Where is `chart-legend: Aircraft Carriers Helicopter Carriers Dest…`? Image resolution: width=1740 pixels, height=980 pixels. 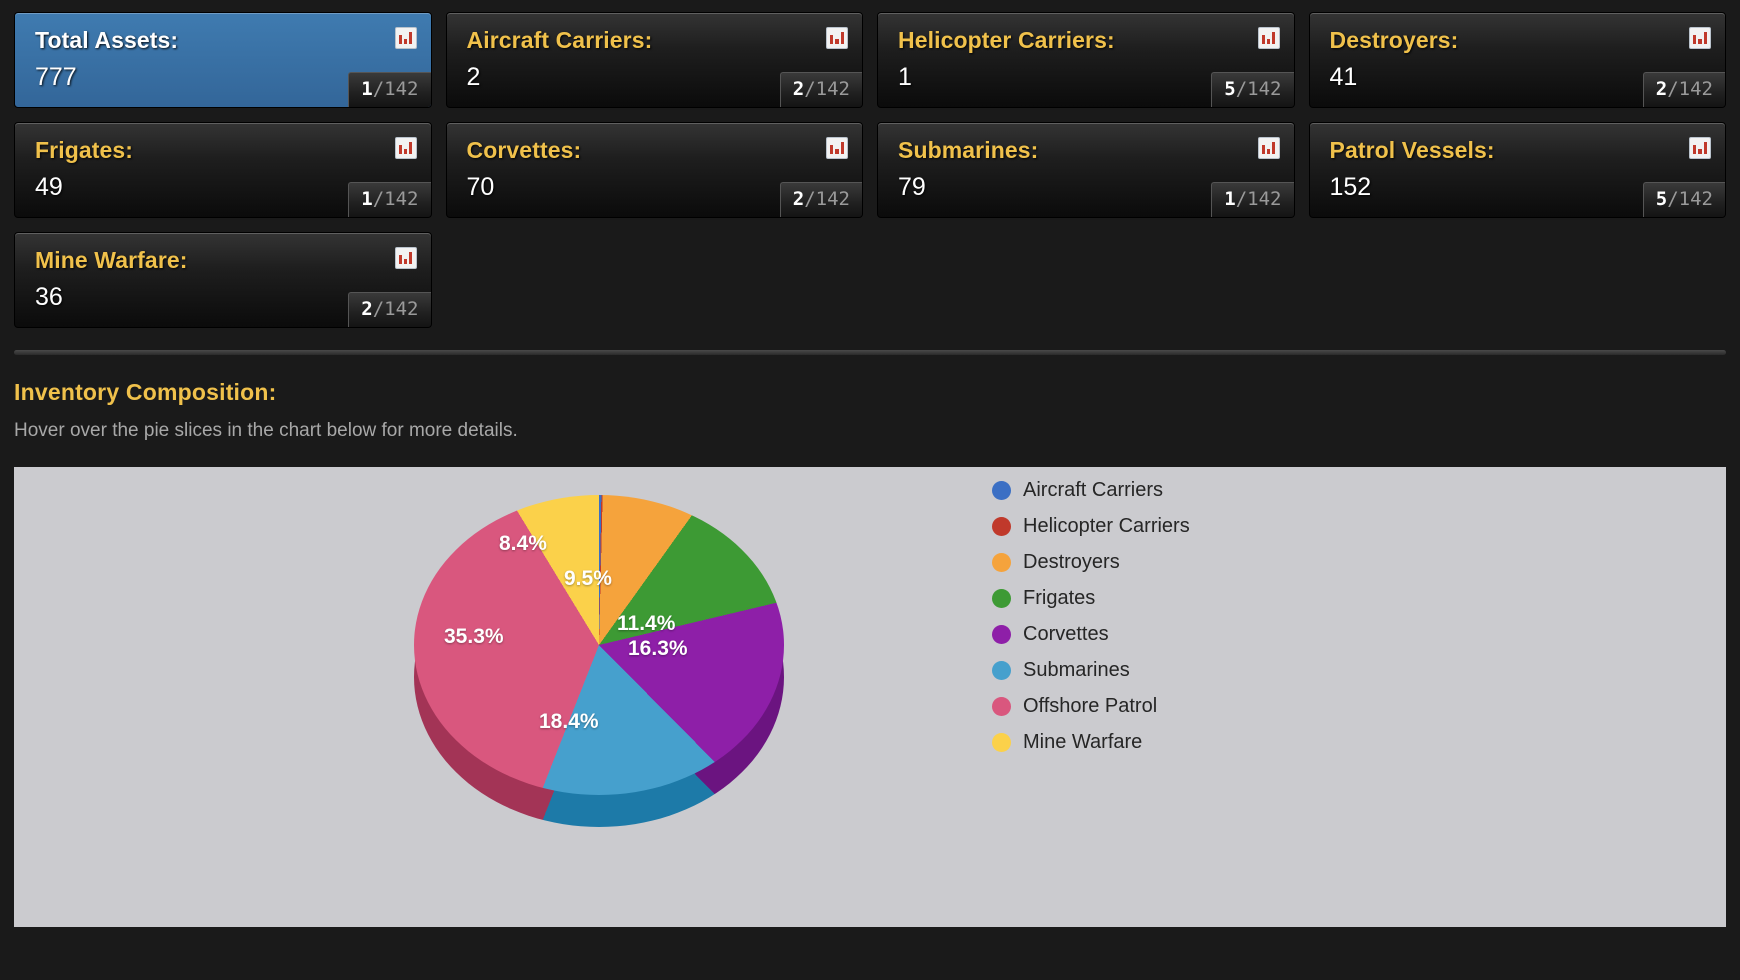
chart-legend: Aircraft Carriers Helicopter Carriers Dest… is located at coordinates (1091, 616).